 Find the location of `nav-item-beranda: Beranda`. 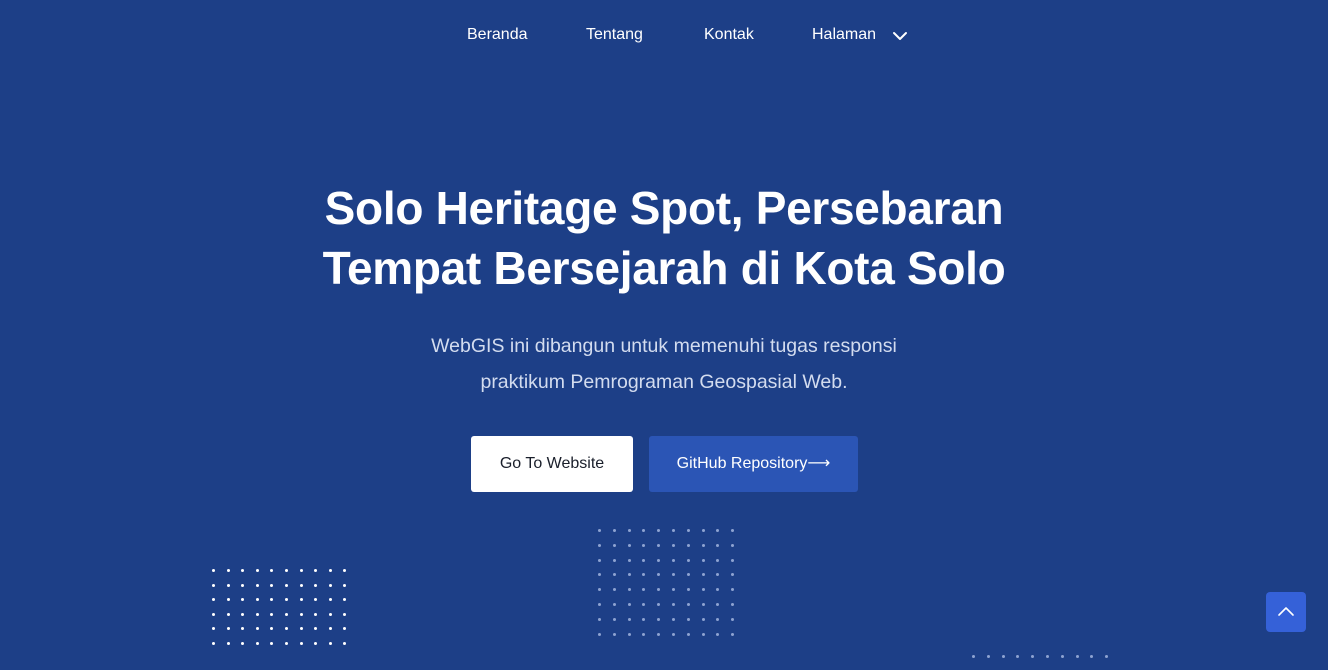

nav-item-beranda: Beranda is located at coordinates (497, 35).